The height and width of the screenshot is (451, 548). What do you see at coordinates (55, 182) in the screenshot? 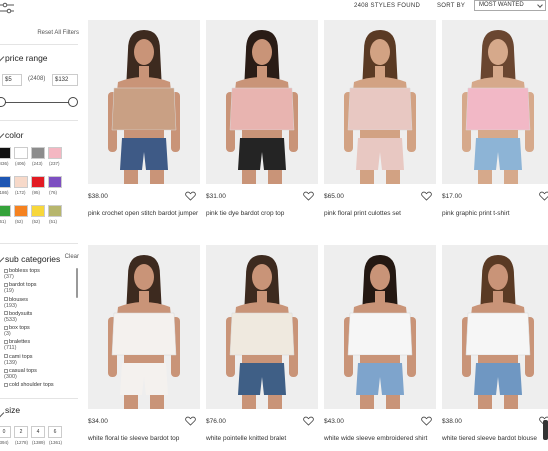
I see `color-swatch-purple` at bounding box center [55, 182].